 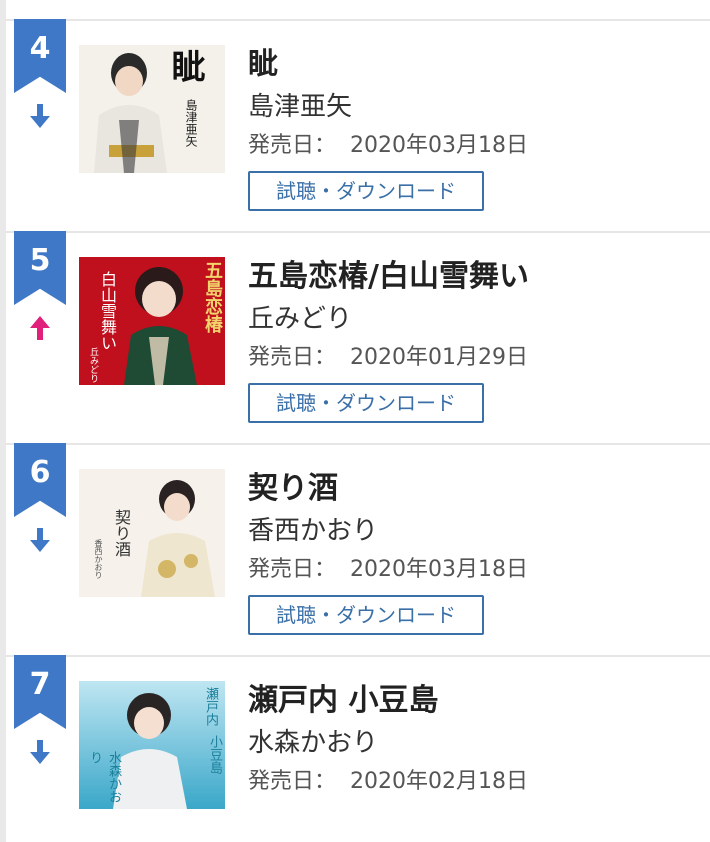 What do you see at coordinates (152, 321) in the screenshot?
I see `album-jacket: 五島恋椿 白山雪舞い 丘みどり` at bounding box center [152, 321].